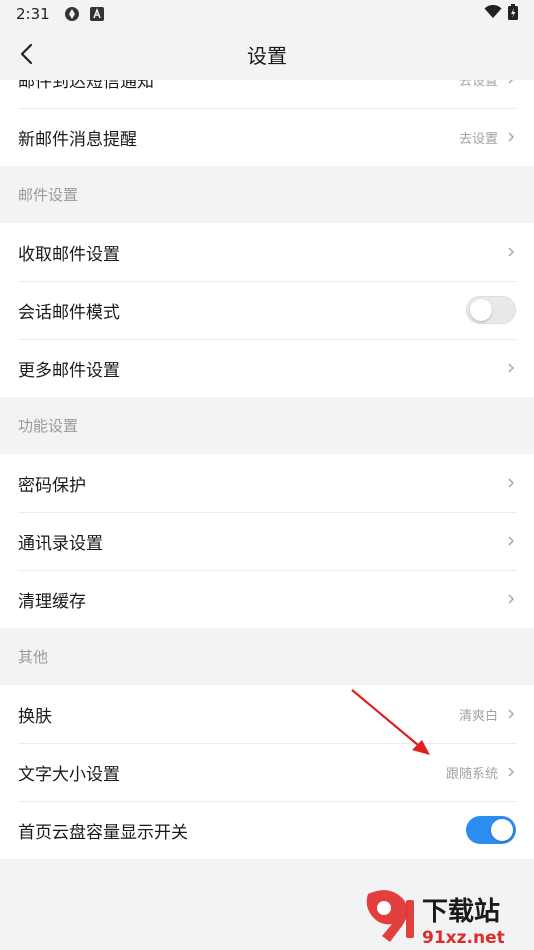 This screenshot has width=534, height=950. What do you see at coordinates (33, 14) in the screenshot?
I see `status-time: 2:31` at bounding box center [33, 14].